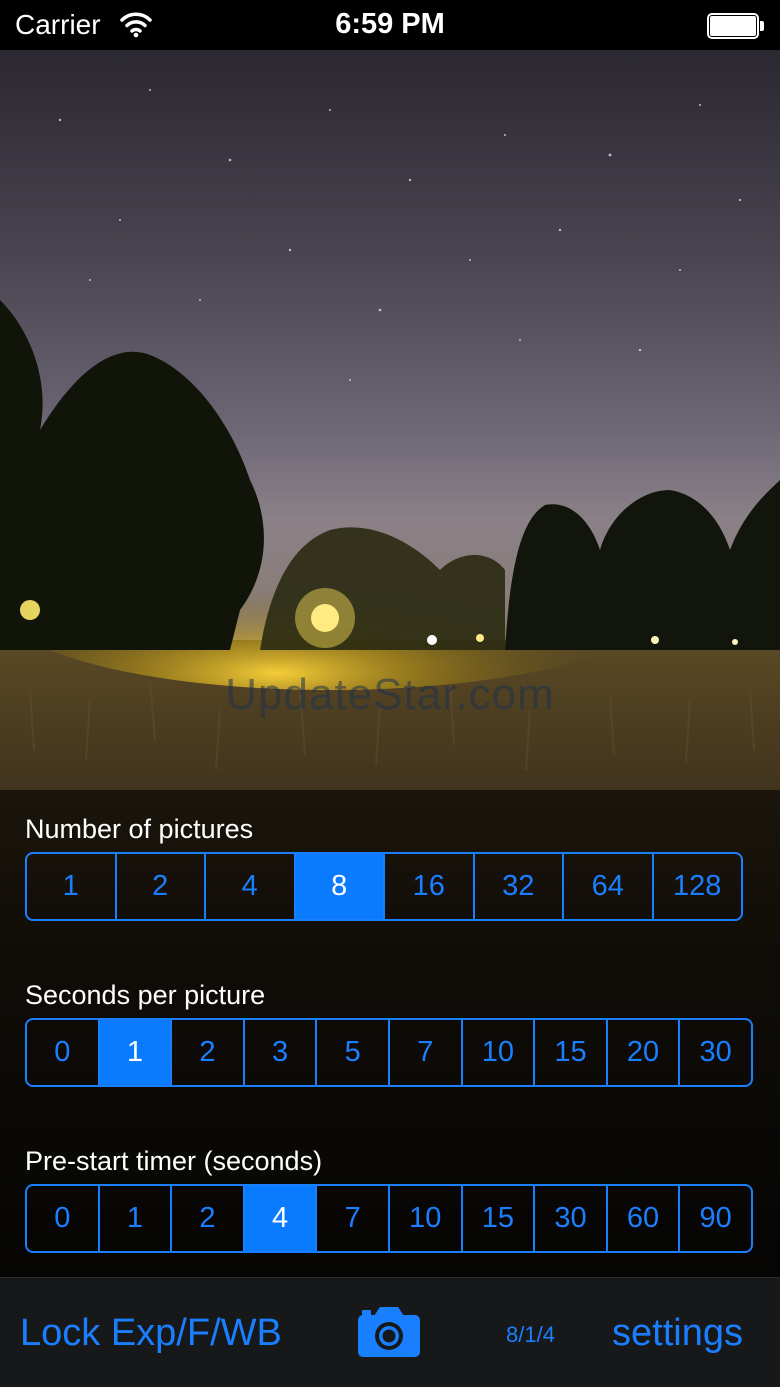 This screenshot has height=1387, width=780. What do you see at coordinates (642, 1218) in the screenshot?
I see `timer-option-60: 60` at bounding box center [642, 1218].